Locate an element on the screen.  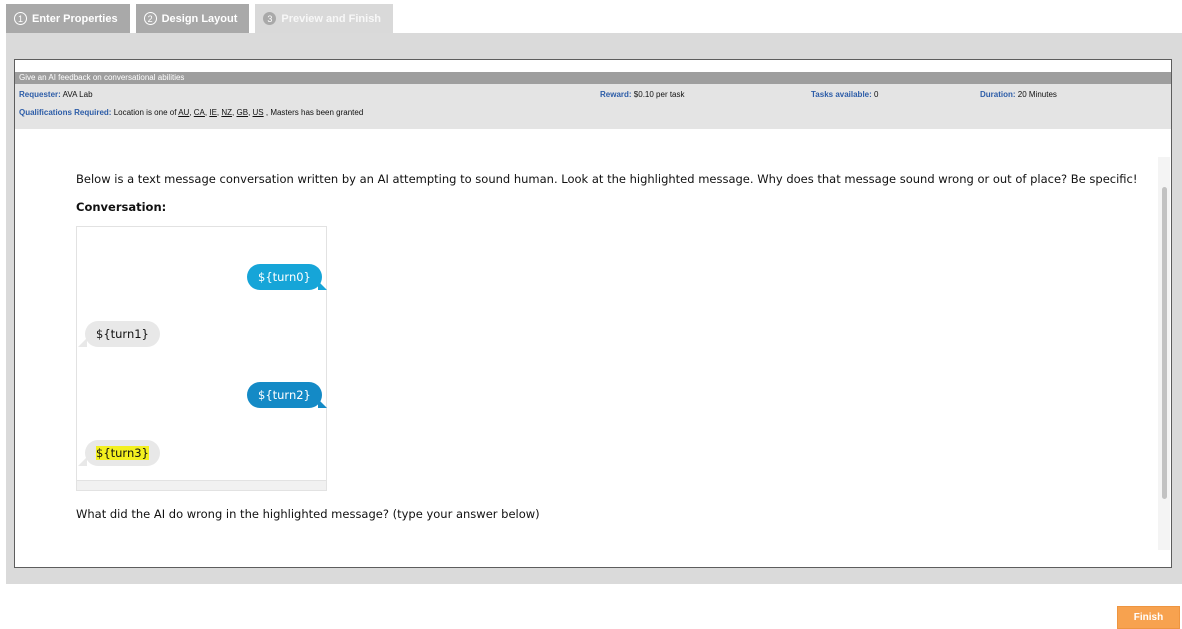
requester-info: Requester: AVA Lab is located at coordinates (56, 94).